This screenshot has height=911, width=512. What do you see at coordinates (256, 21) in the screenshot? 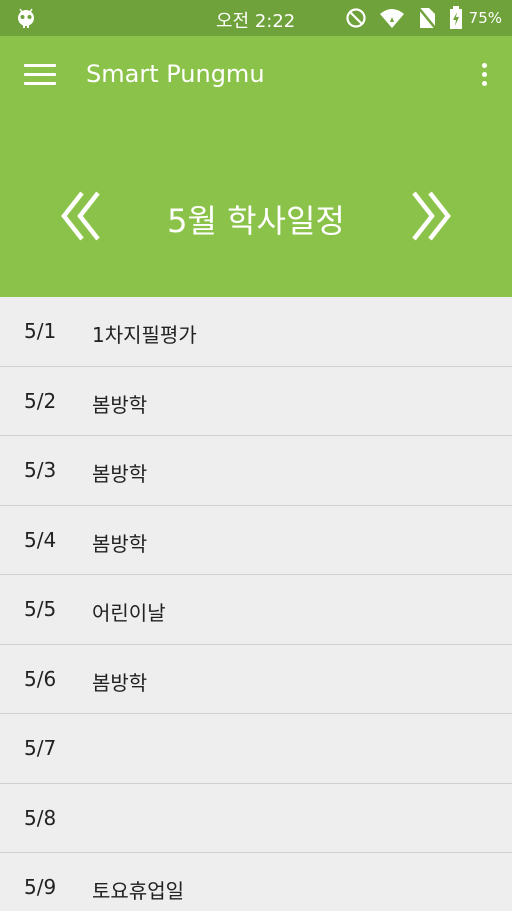
I see `status-clock: 오전 2:22` at bounding box center [256, 21].